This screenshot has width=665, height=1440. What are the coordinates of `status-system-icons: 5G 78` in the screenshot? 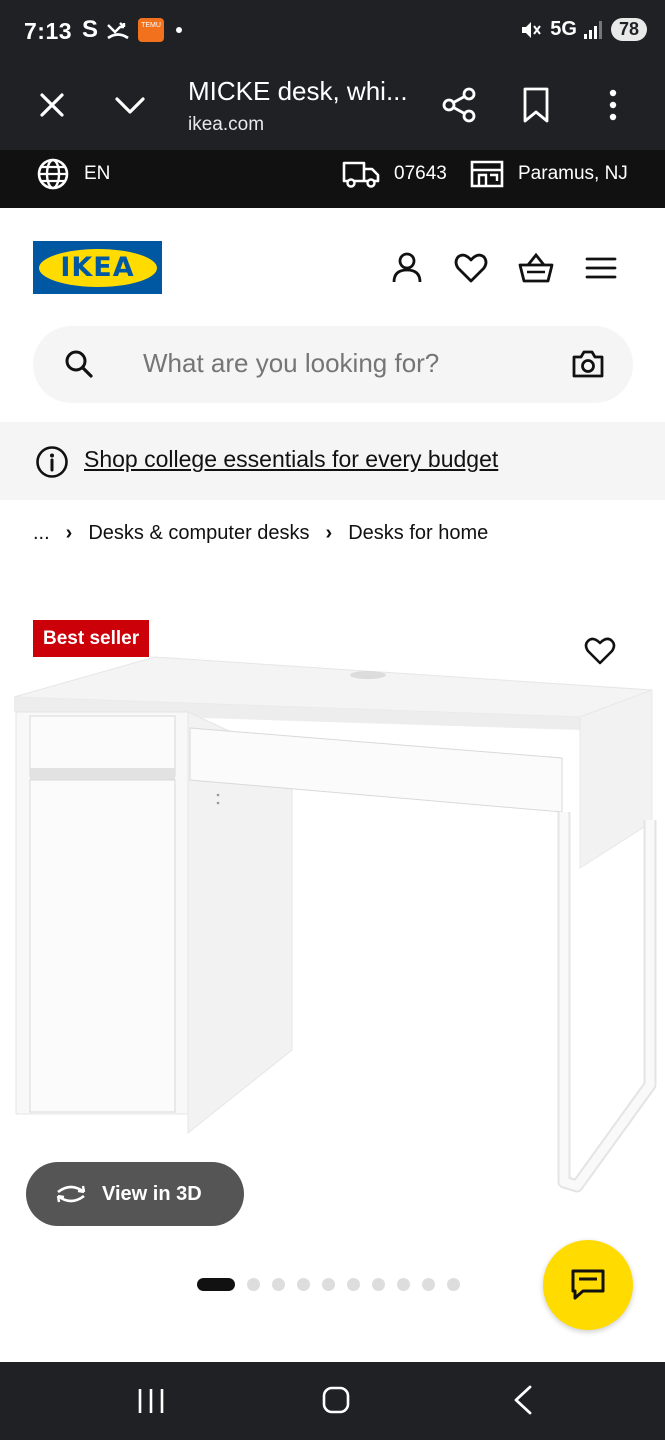 It's located at (583, 29).